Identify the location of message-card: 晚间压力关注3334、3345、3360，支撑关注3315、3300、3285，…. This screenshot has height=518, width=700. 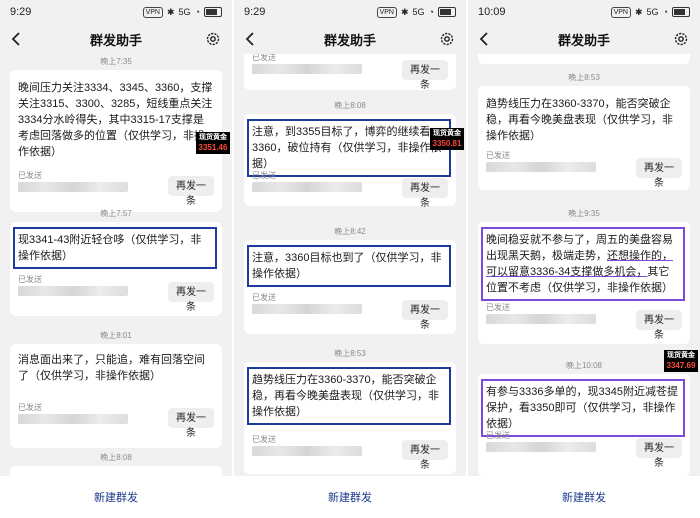
(116, 141).